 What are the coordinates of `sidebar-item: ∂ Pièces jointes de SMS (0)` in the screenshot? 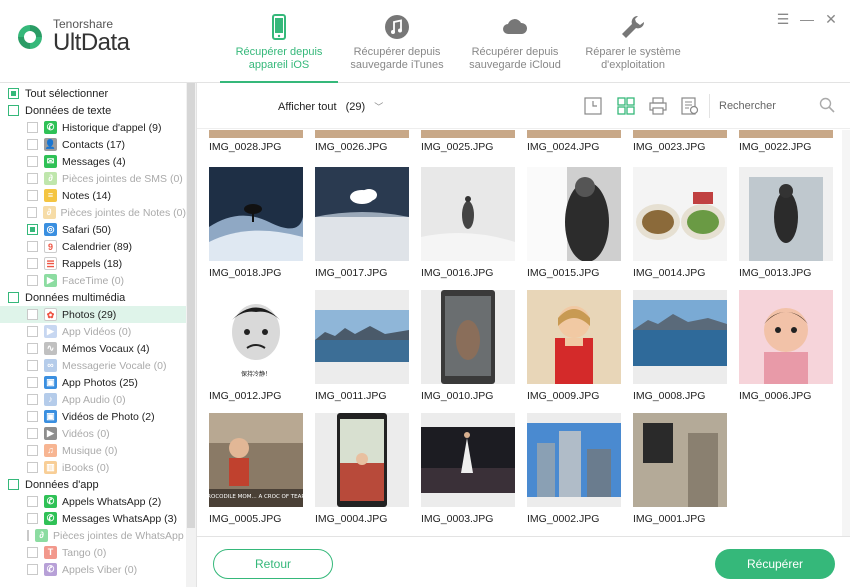 It's located at (93, 178).